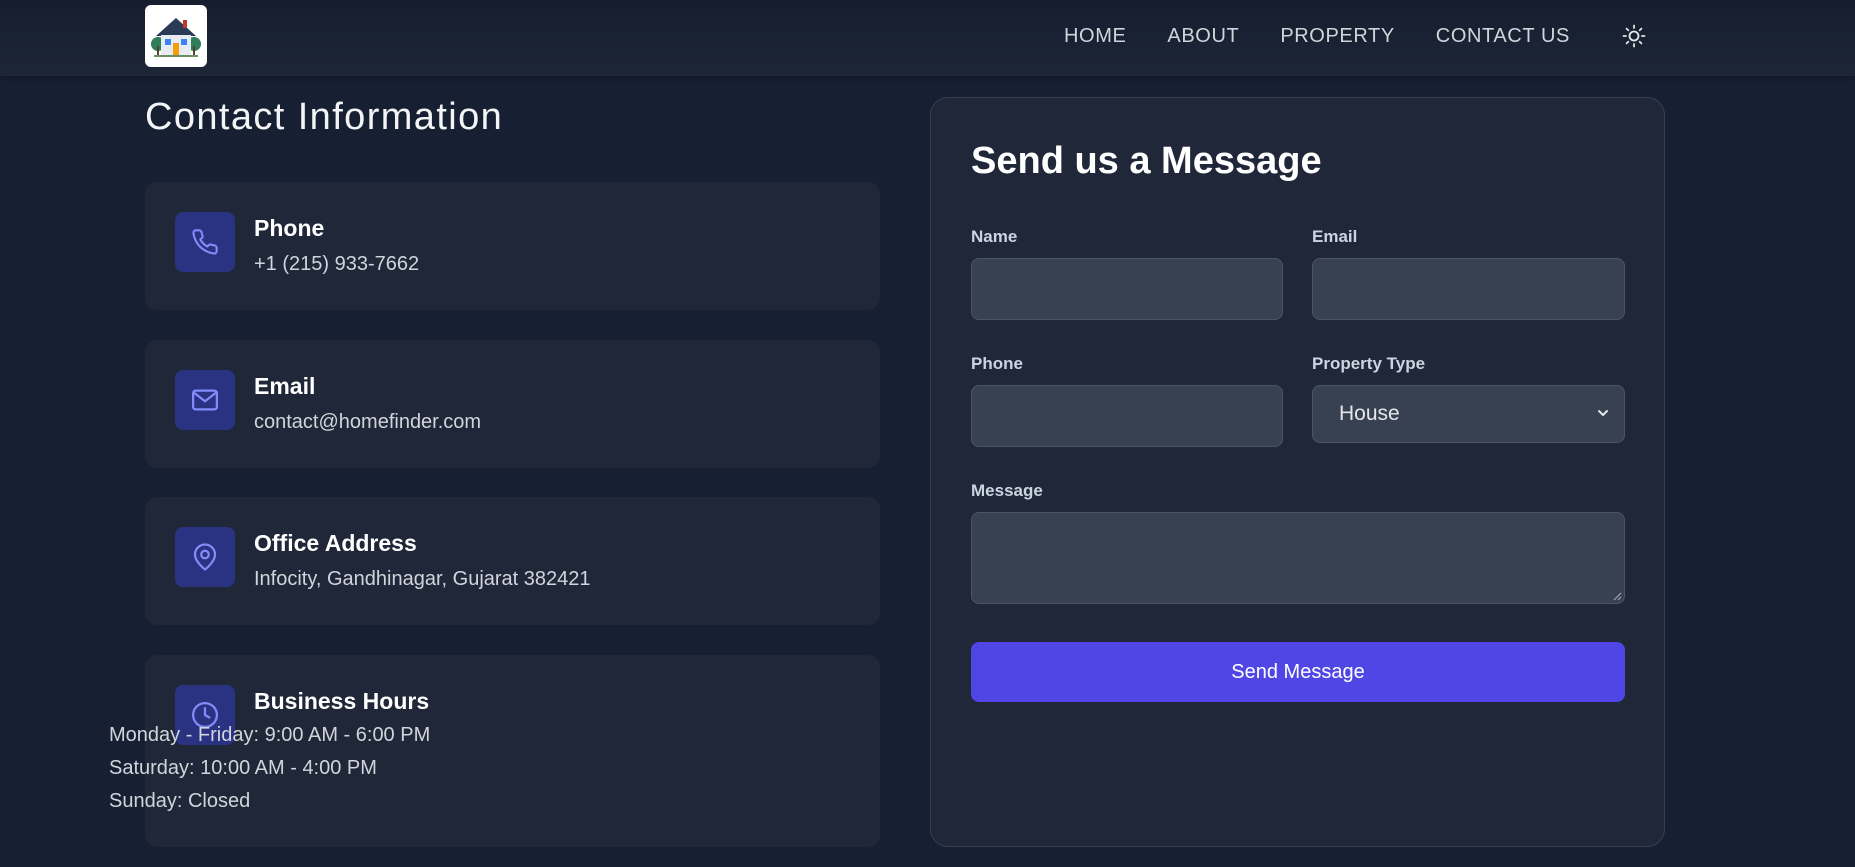 The image size is (1855, 867). I want to click on email-field-label: Email, so click(1335, 236).